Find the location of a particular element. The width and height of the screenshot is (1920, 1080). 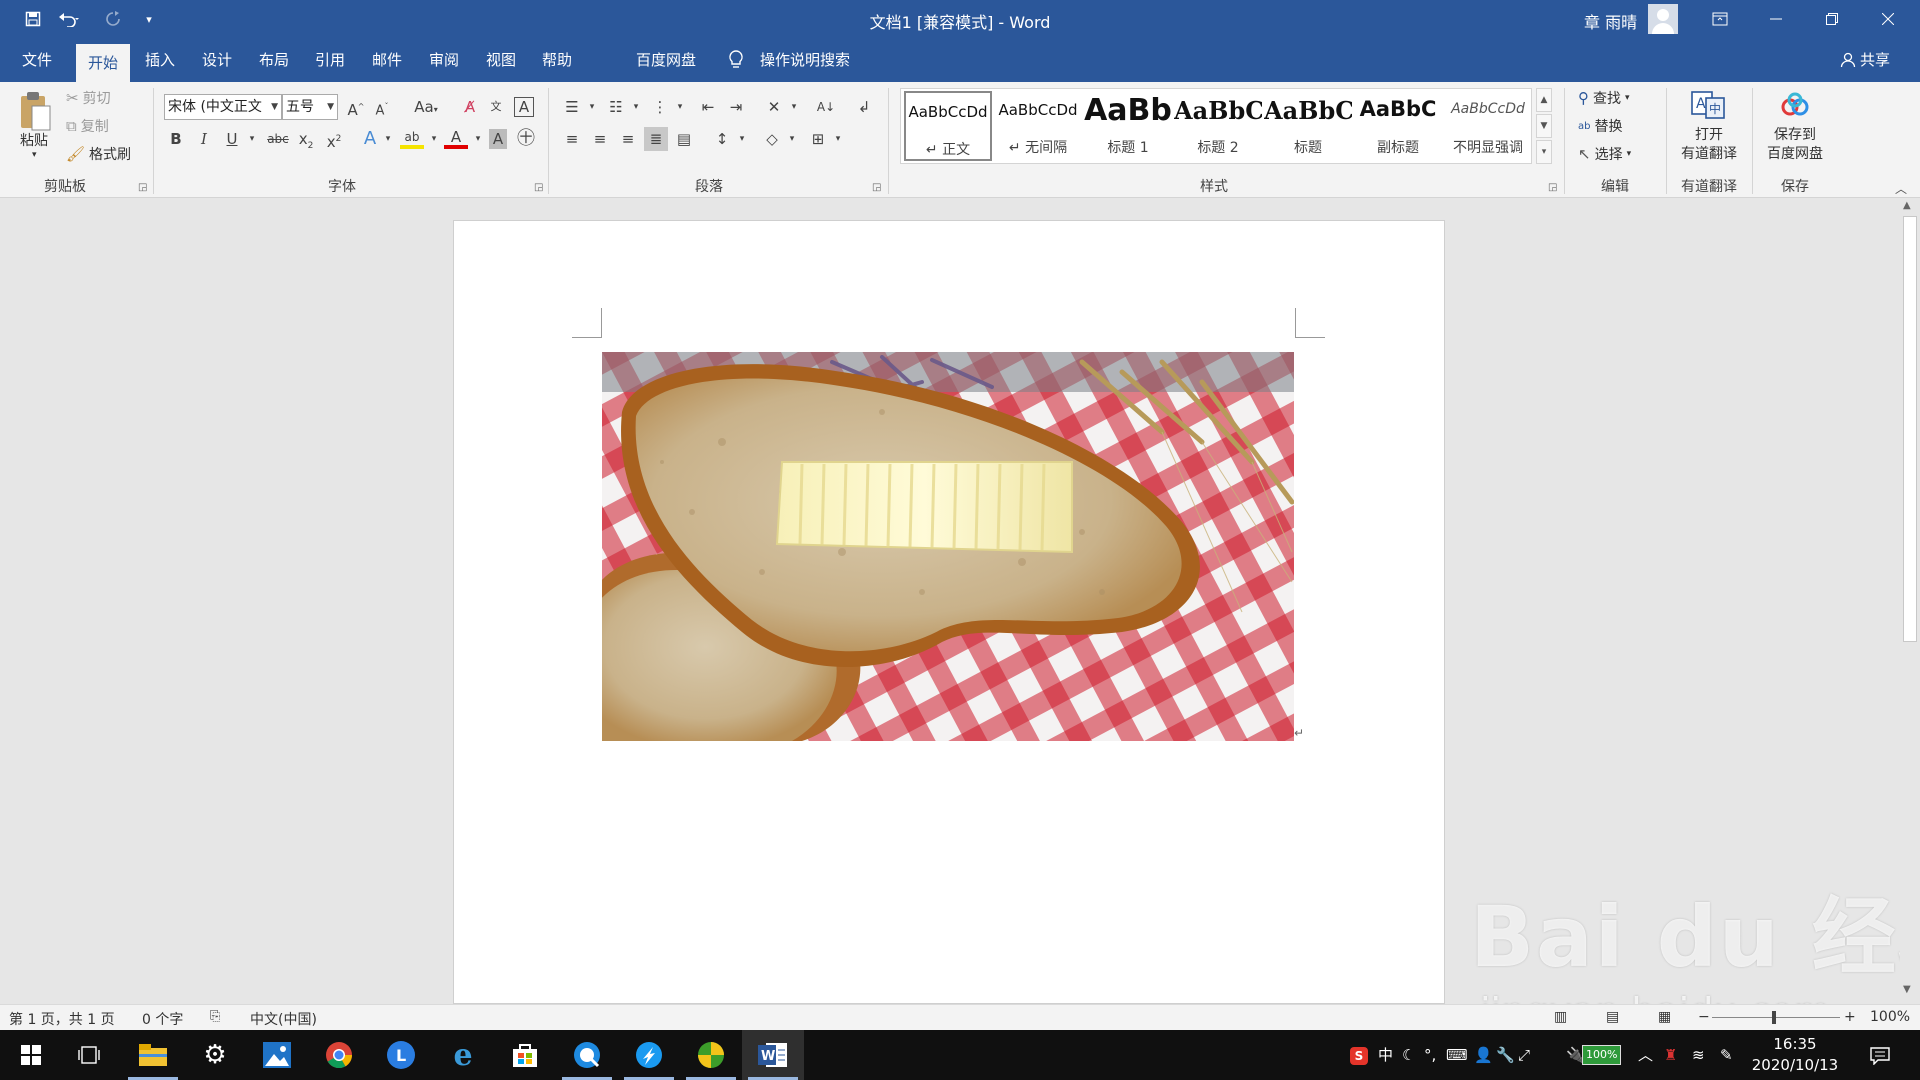

style-heading-2: AaBbC 标题 2 is located at coordinates (1218, 126).